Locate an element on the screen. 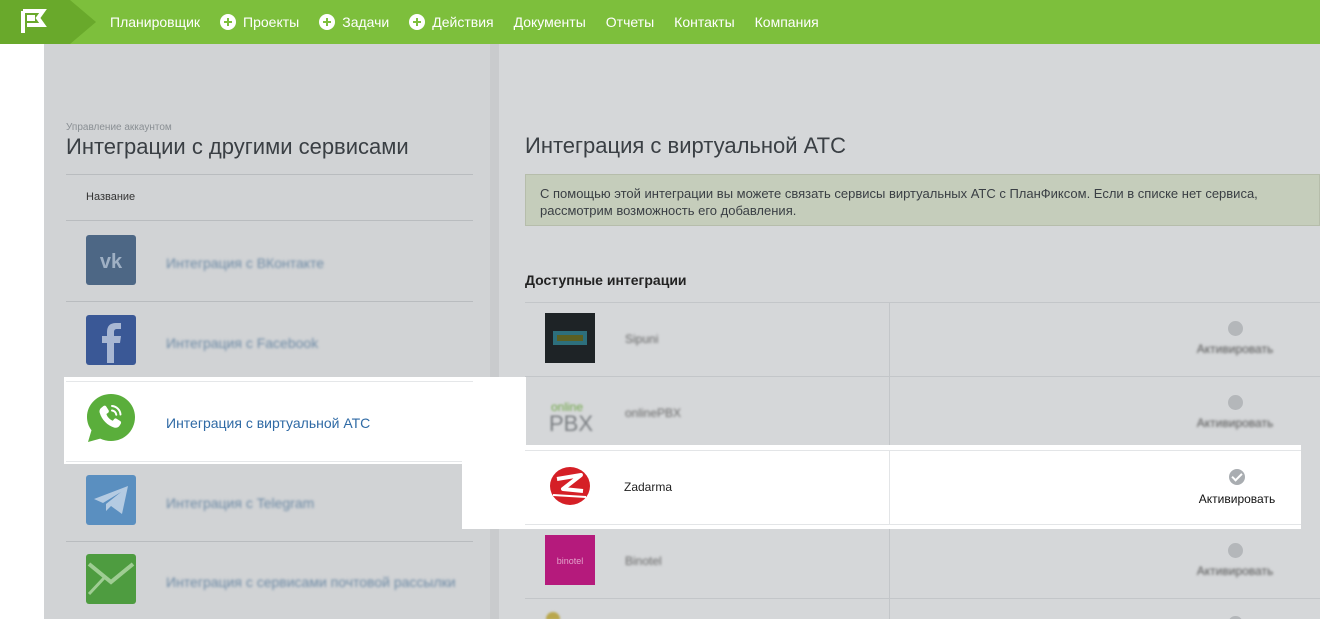 This screenshot has height=619, width=1320. vk-icon: vk is located at coordinates (111, 260).